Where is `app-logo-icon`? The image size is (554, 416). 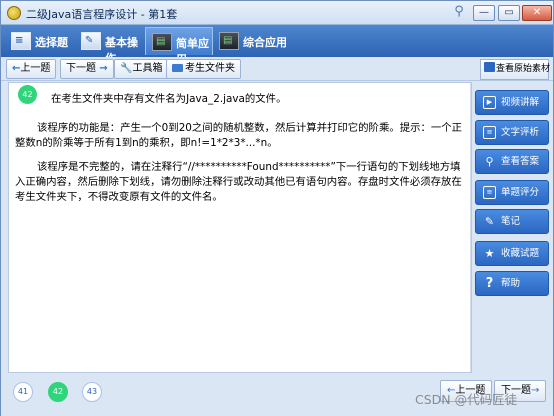
app-logo-icon is located at coordinates (14, 13).